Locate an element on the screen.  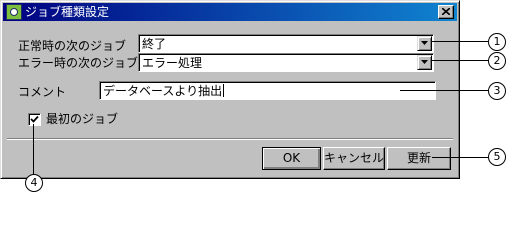
checkmark-icon is located at coordinates (34, 119).